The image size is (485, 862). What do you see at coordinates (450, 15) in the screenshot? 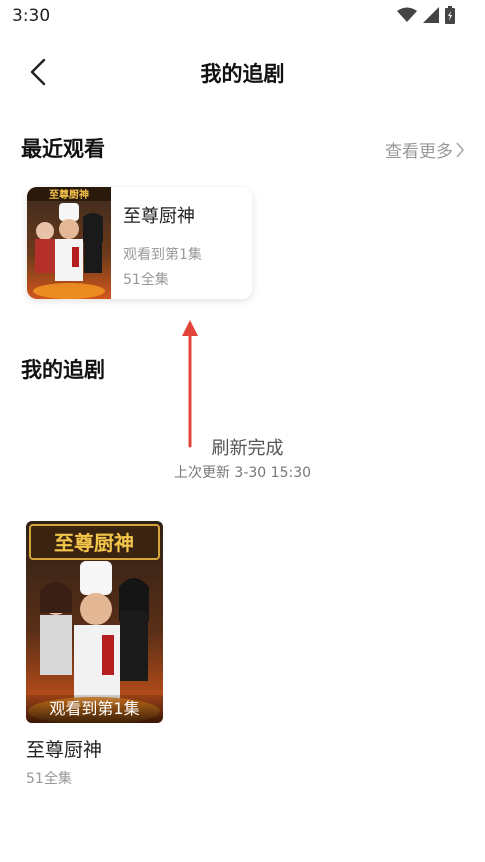
I see `battery-icon` at bounding box center [450, 15].